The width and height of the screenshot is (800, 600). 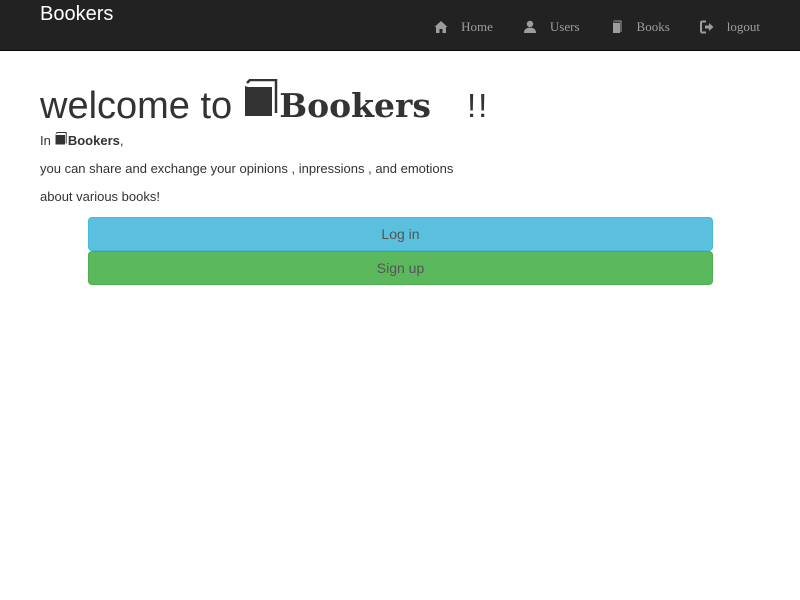 I want to click on title-prefix: welcome to, so click(x=136, y=106).